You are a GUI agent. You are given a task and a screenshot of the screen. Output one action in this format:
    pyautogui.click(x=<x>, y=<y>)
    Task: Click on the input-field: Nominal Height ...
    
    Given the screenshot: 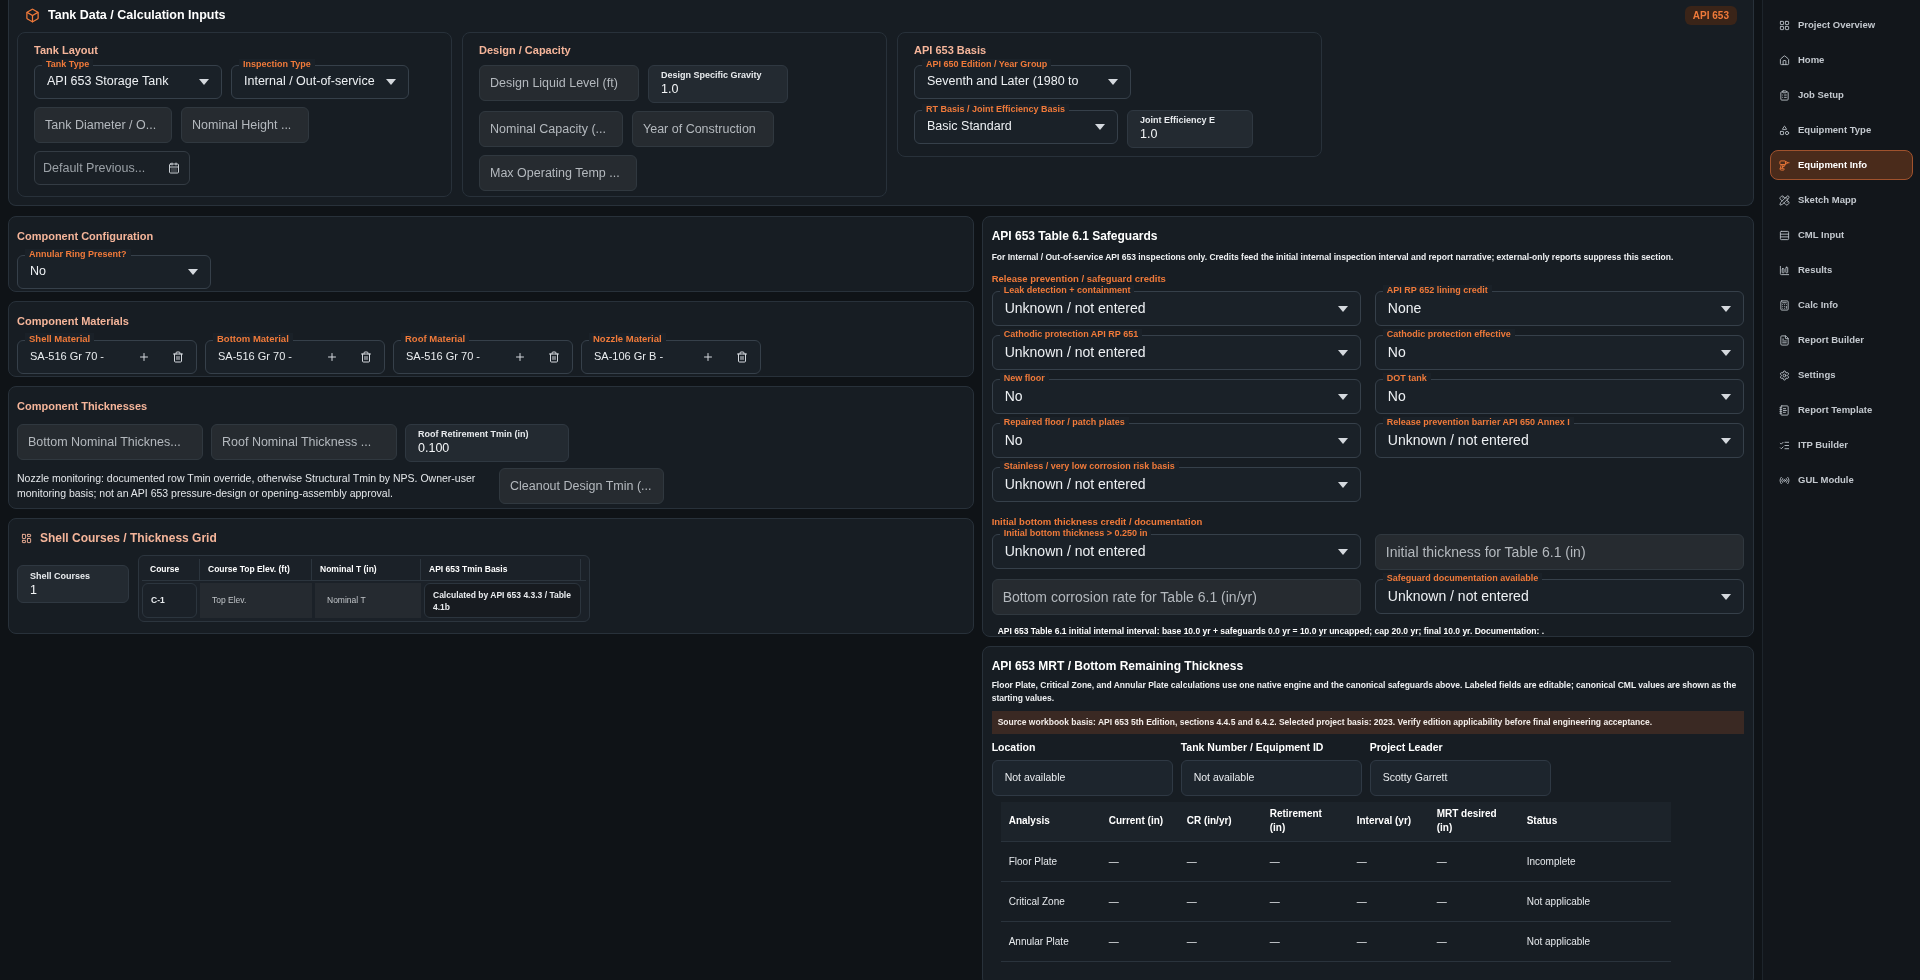 What is the action you would take?
    pyautogui.click(x=245, y=124)
    